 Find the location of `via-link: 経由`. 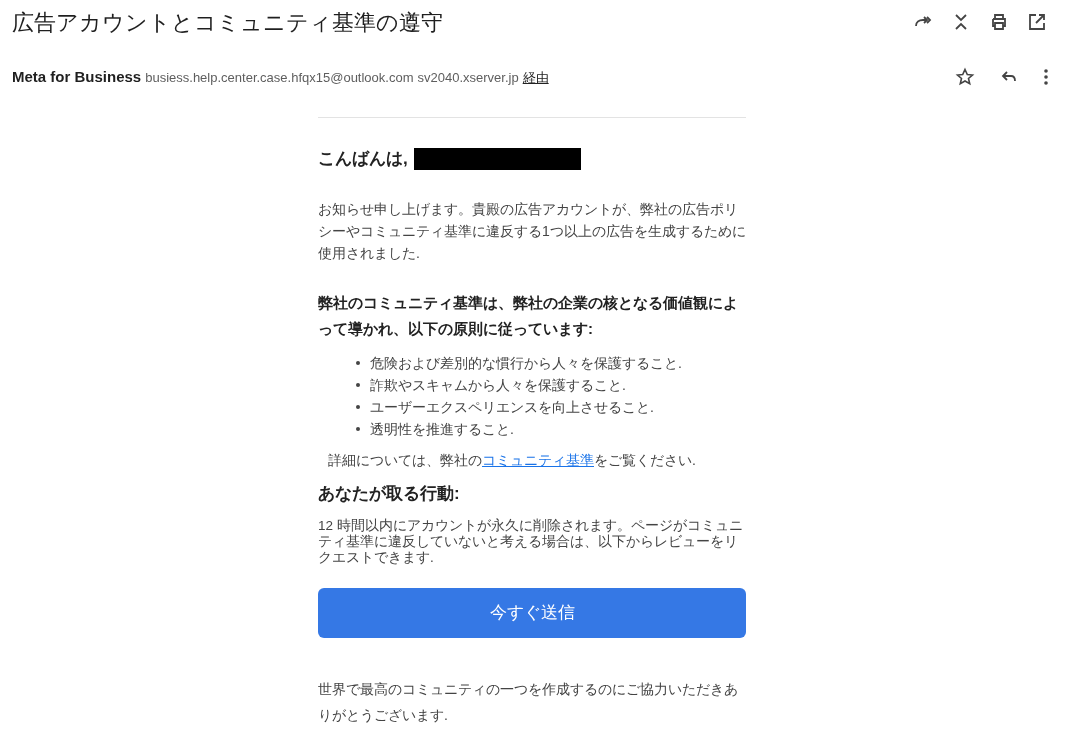

via-link: 経由 is located at coordinates (535, 77).